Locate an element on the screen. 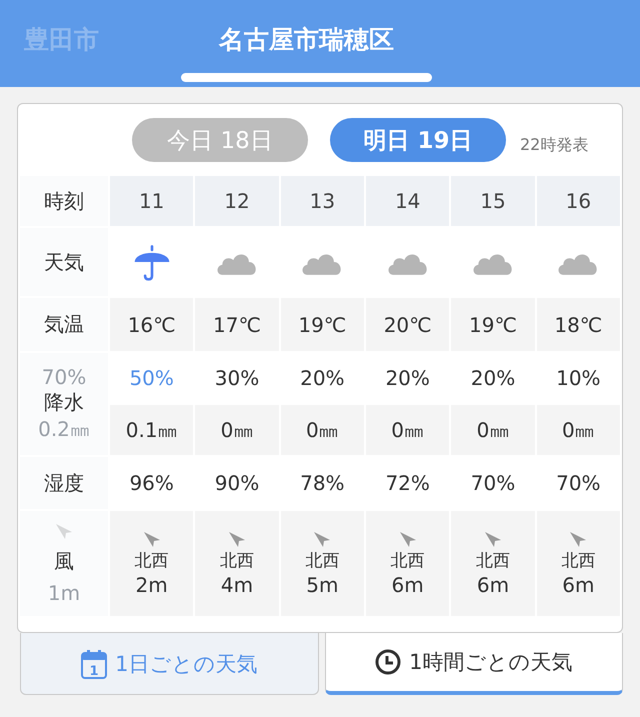 The image size is (640, 717). temperature-cell: 18℃ is located at coordinates (578, 324).